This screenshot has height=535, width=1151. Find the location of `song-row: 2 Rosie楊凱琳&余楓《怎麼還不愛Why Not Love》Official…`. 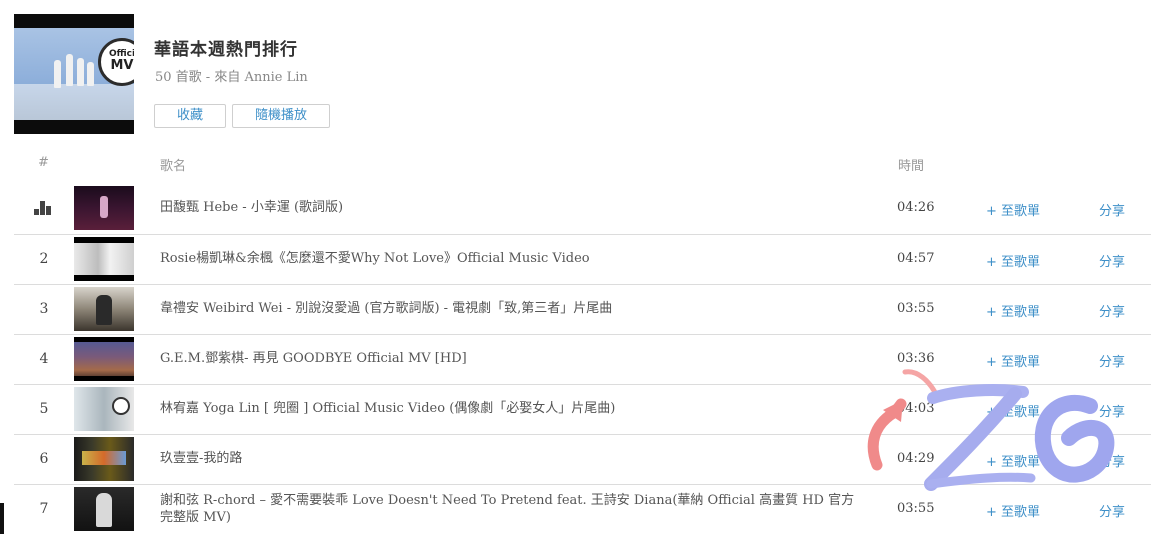

song-row: 2 Rosie楊凱琳&余楓《怎麼還不愛Why Not Love》Official… is located at coordinates (582, 259).